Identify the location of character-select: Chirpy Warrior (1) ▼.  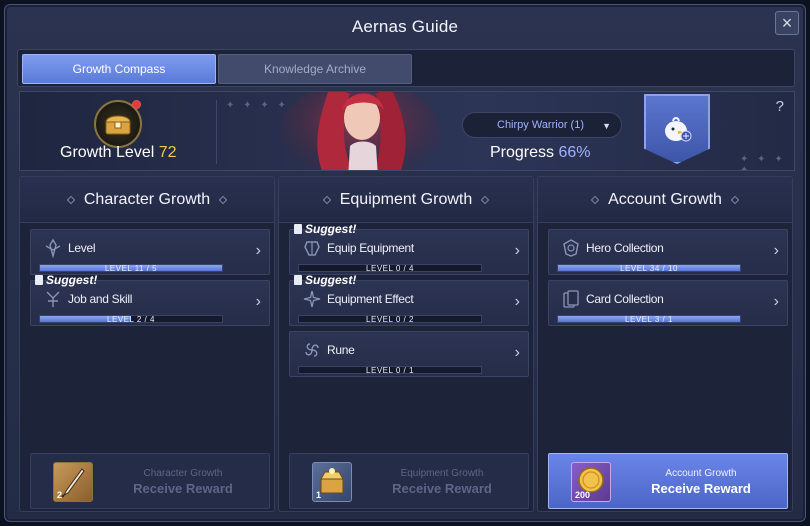
(542, 125).